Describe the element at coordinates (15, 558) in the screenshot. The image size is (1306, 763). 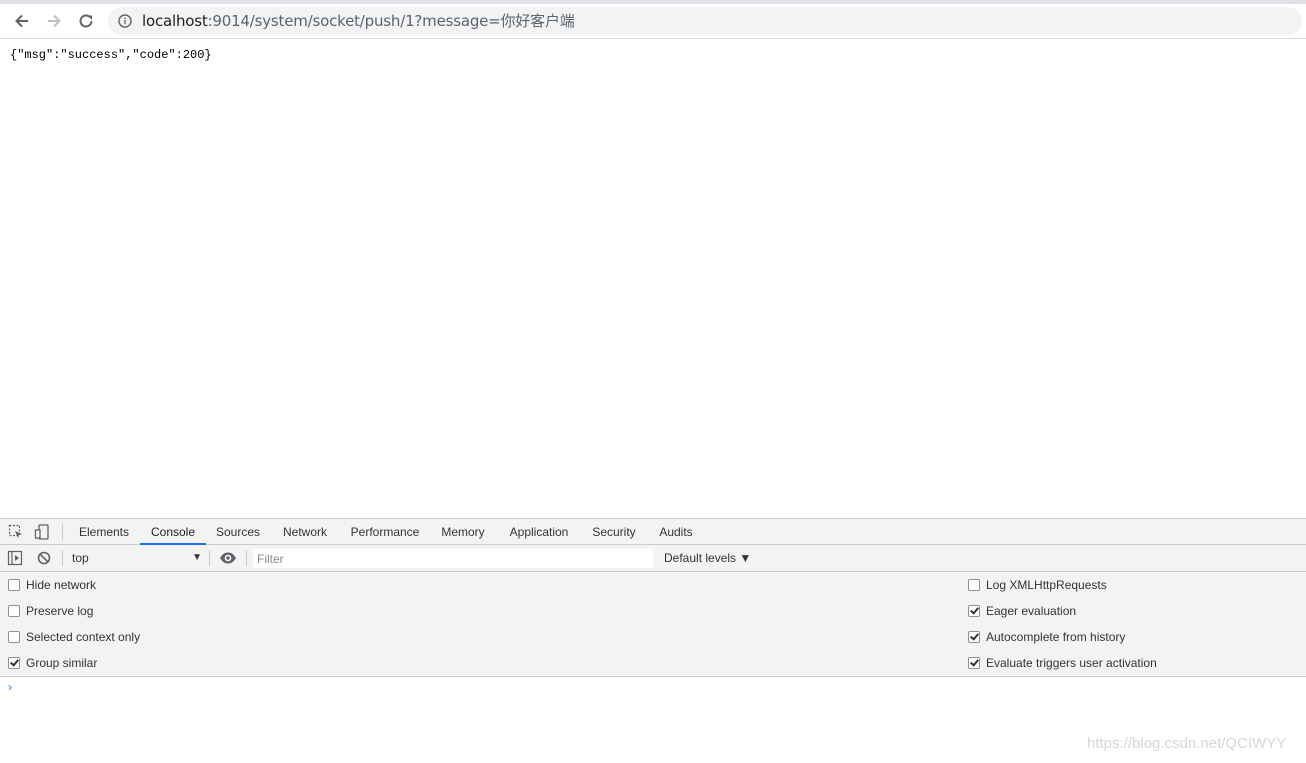
I see `show-sidebar-icon` at that location.